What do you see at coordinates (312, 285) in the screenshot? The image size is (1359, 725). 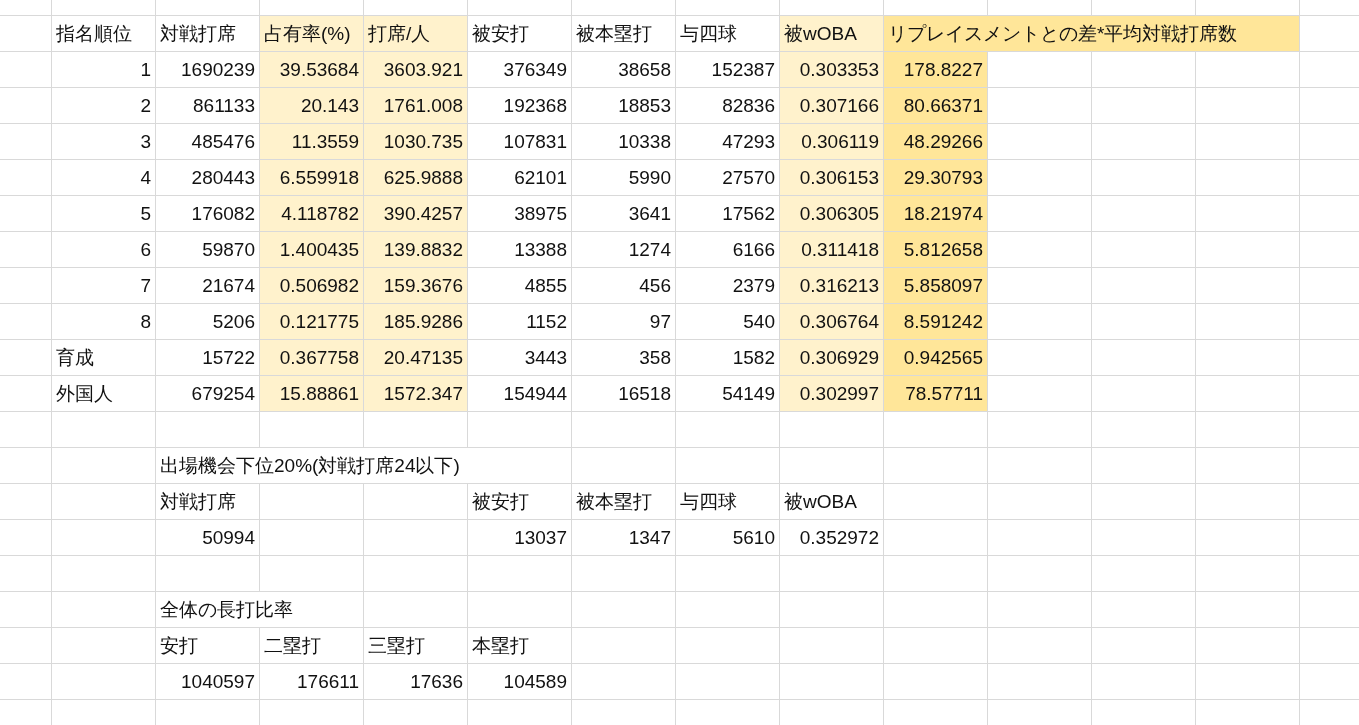 I see `table-cell: 0.506982` at bounding box center [312, 285].